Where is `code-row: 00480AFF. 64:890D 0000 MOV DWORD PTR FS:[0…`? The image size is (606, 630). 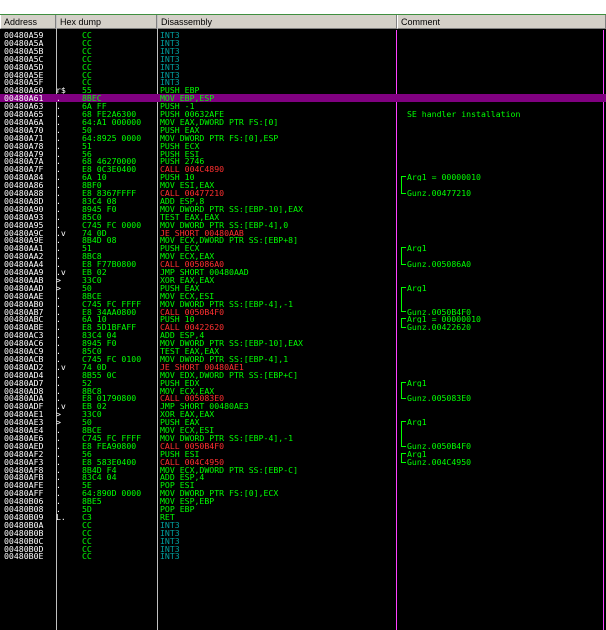 code-row: 00480AFF. 64:890D 0000 MOV DWORD PTR FS:[0… is located at coordinates (303, 493).